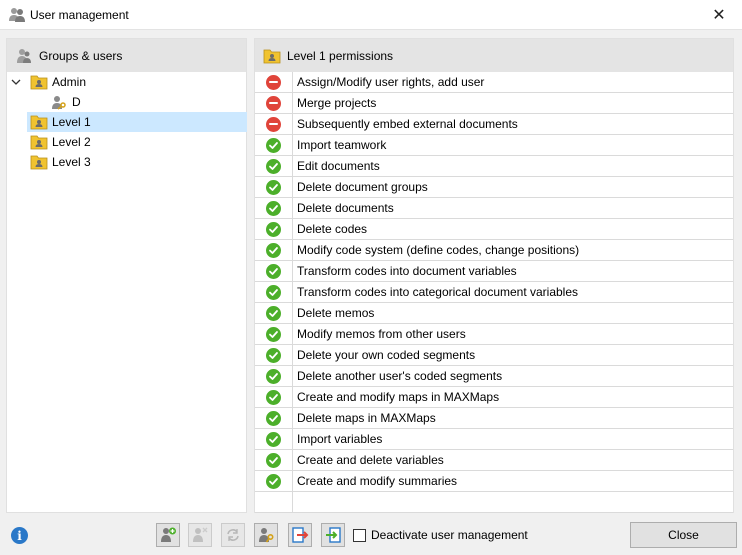  I want to click on deactivate-label: Deactivate user management, so click(449, 535).